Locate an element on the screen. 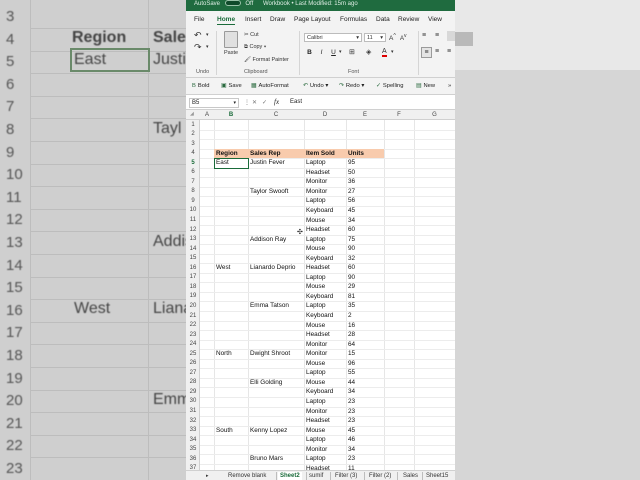  cell-units: 45 is located at coordinates (350, 211).